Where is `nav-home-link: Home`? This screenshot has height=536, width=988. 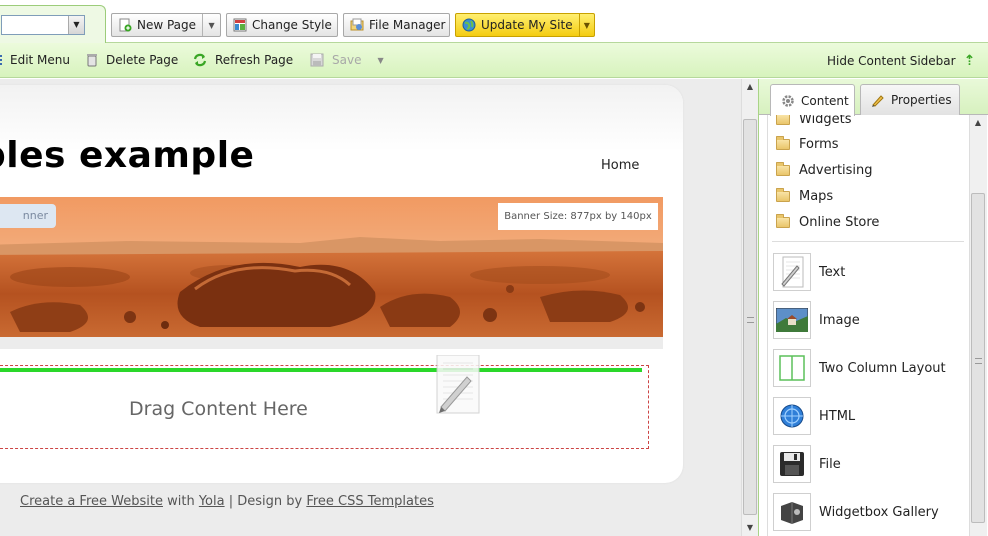 nav-home-link: Home is located at coordinates (620, 165).